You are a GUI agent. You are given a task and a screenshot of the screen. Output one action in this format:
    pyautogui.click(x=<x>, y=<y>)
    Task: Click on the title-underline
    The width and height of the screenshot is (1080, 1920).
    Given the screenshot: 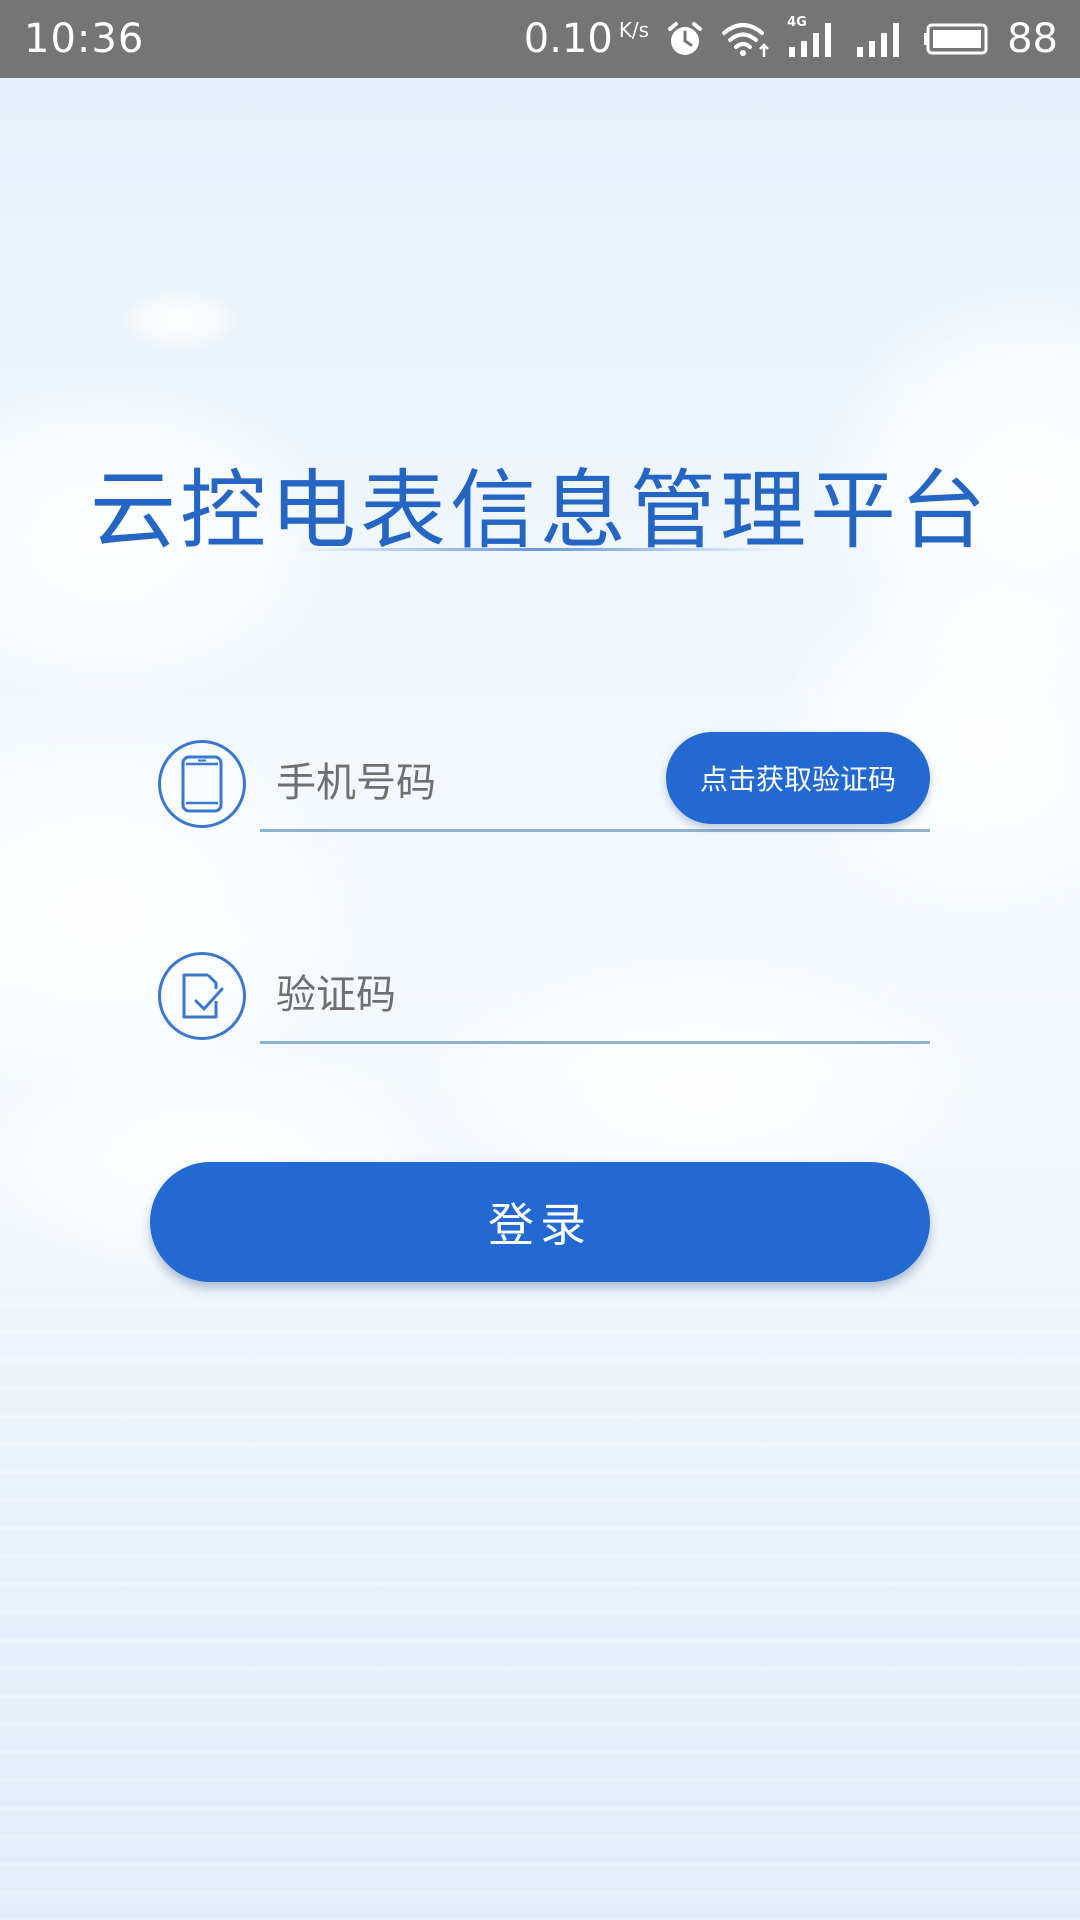 What is the action you would take?
    pyautogui.click(x=540, y=549)
    